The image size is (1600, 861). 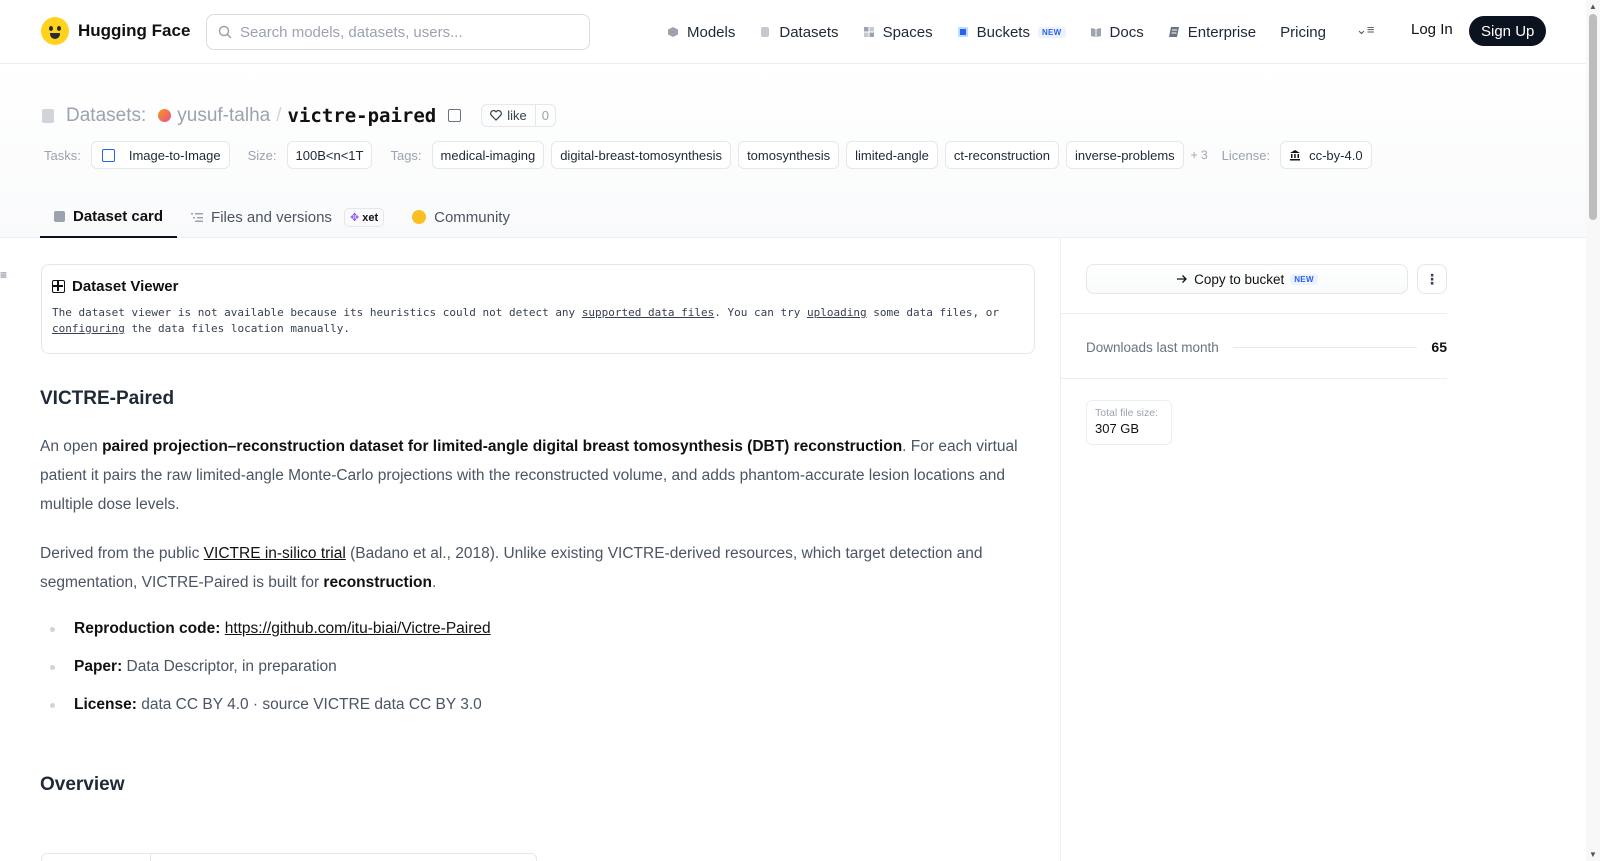 What do you see at coordinates (496, 115) in the screenshot?
I see `heart-icon` at bounding box center [496, 115].